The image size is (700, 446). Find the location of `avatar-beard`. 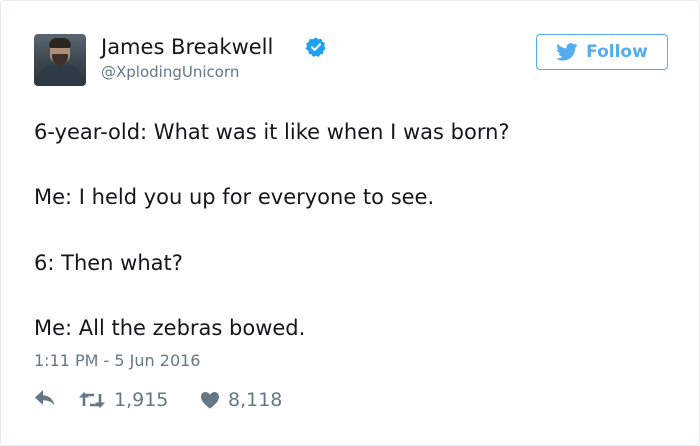

avatar-beard is located at coordinates (60, 59).